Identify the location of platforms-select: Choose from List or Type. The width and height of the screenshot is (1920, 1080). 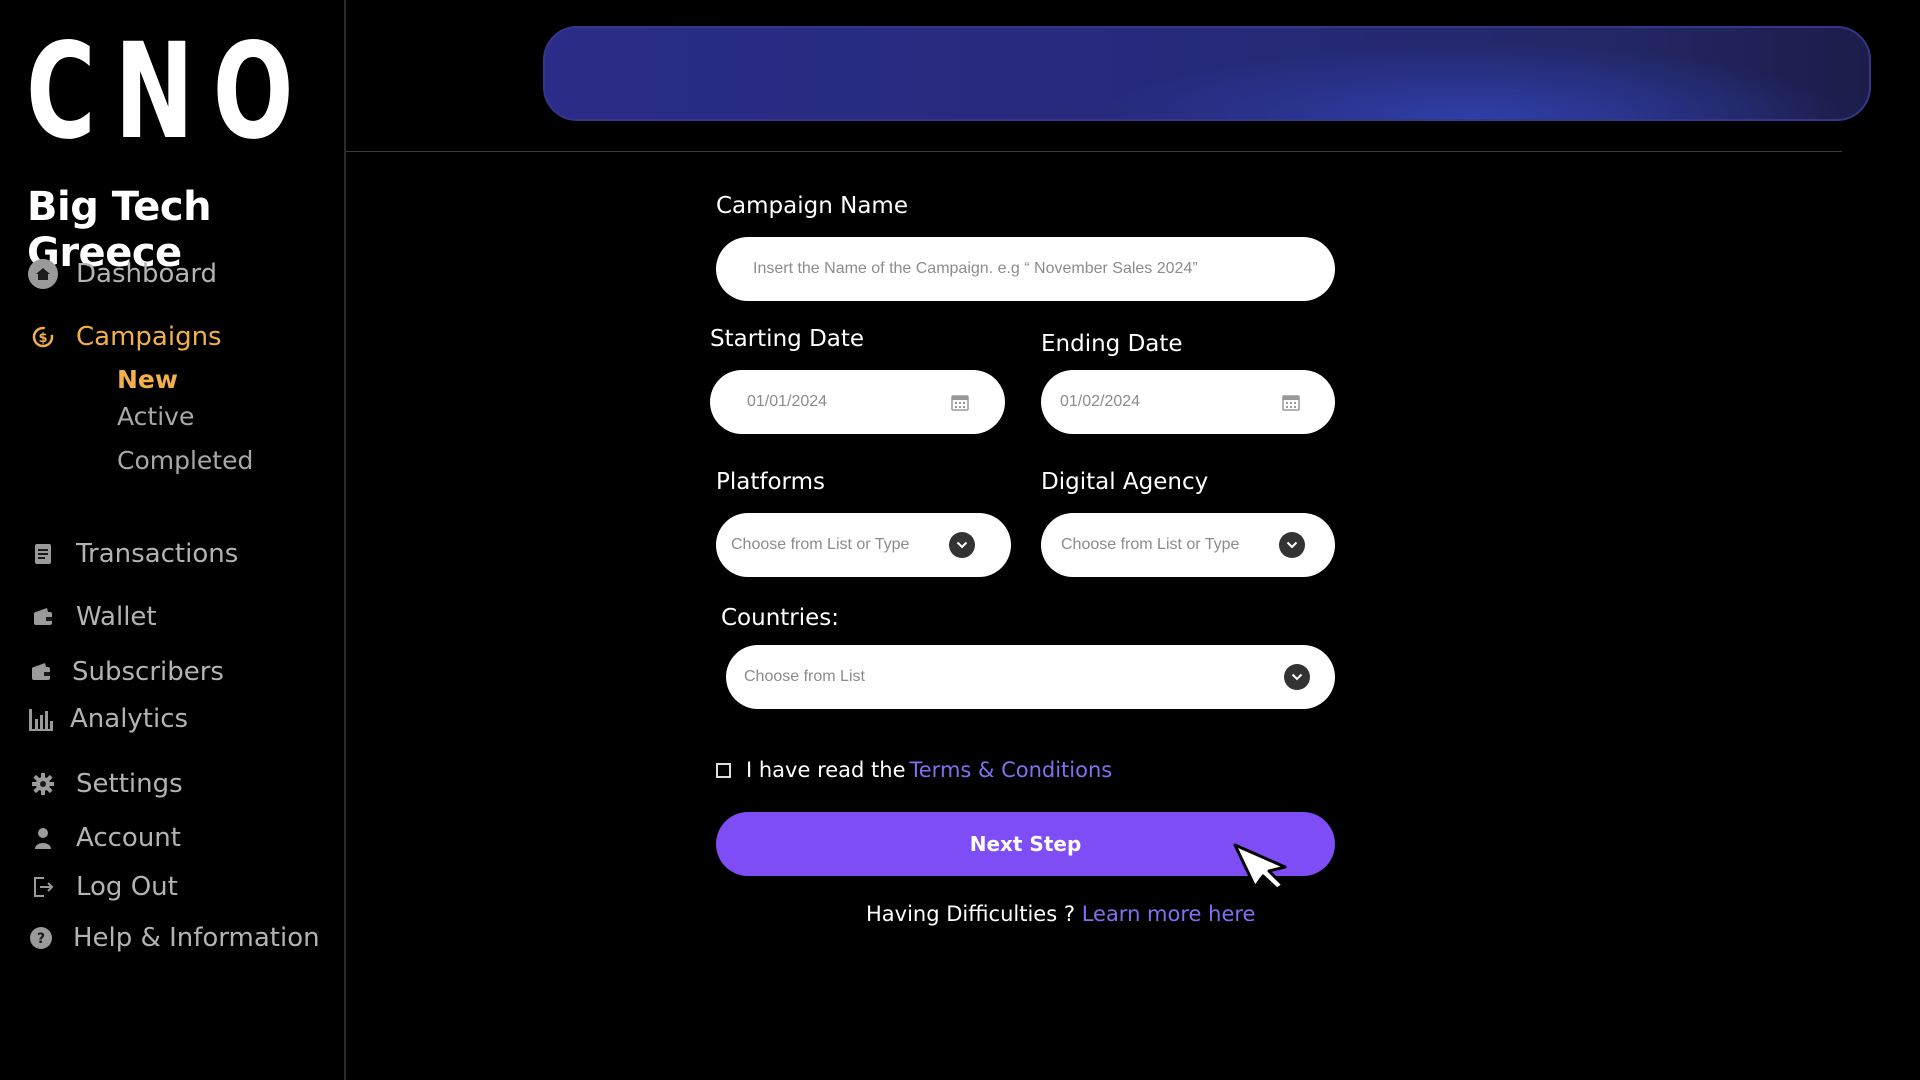
(863, 545).